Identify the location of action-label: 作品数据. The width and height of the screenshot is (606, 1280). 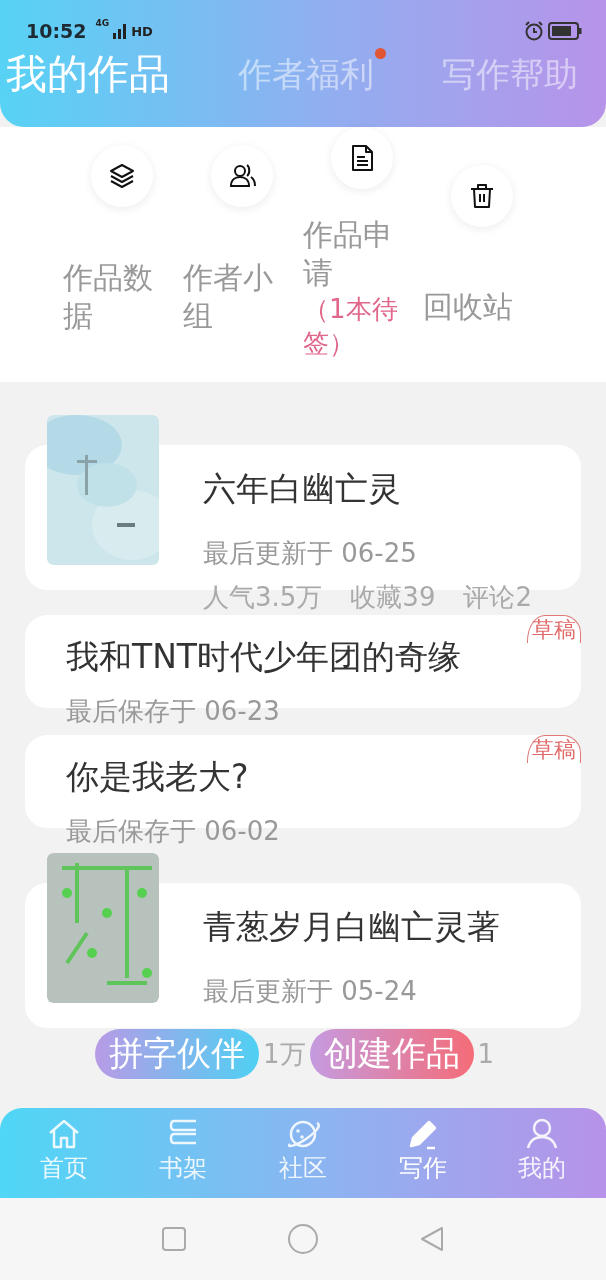
(114, 296).